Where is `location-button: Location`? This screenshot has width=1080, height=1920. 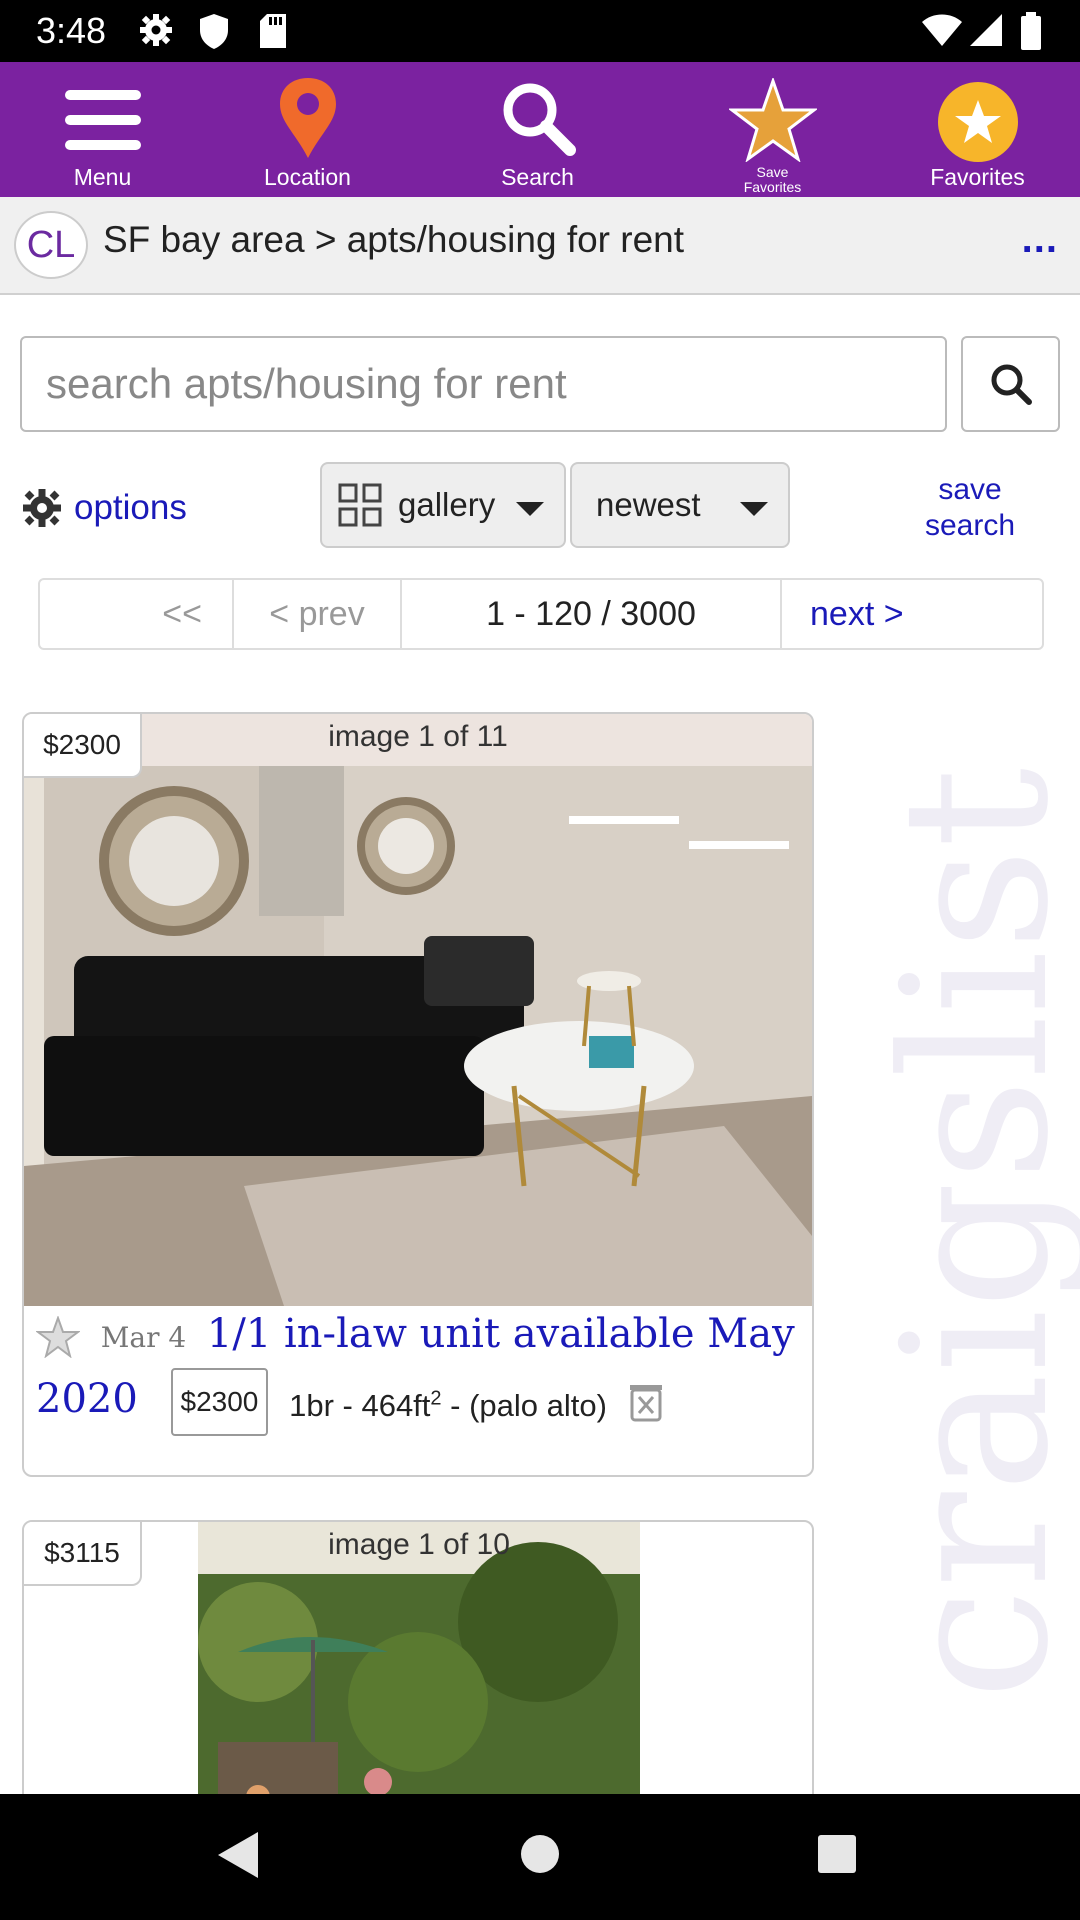
location-button: Location is located at coordinates (307, 129).